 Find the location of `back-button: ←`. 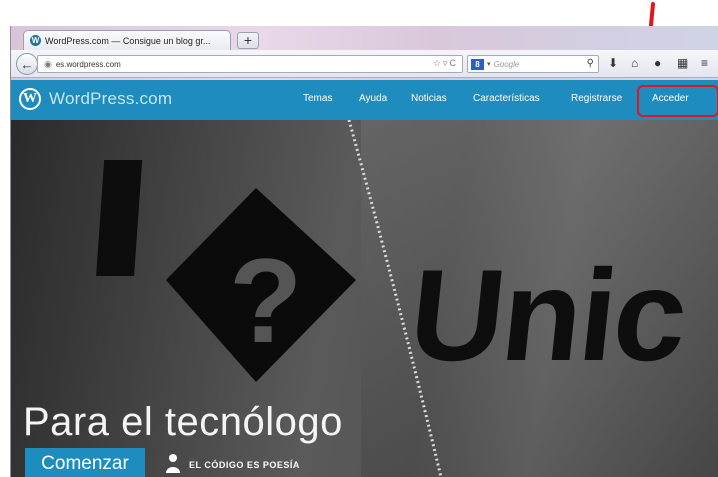

back-button: ← is located at coordinates (27, 64).